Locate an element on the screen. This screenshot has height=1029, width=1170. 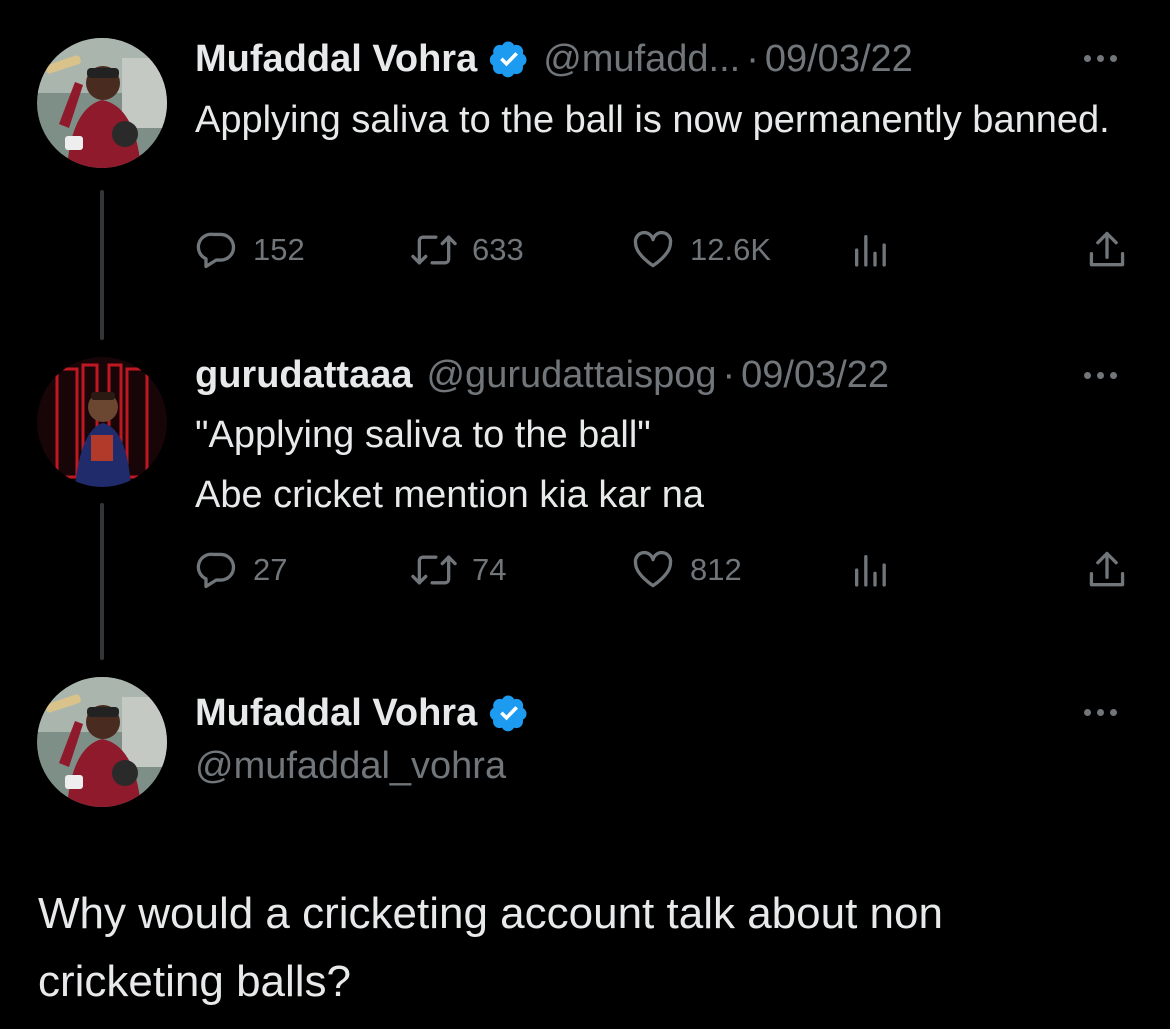
tweet-actions: 27 74 812 is located at coordinates (665, 570).